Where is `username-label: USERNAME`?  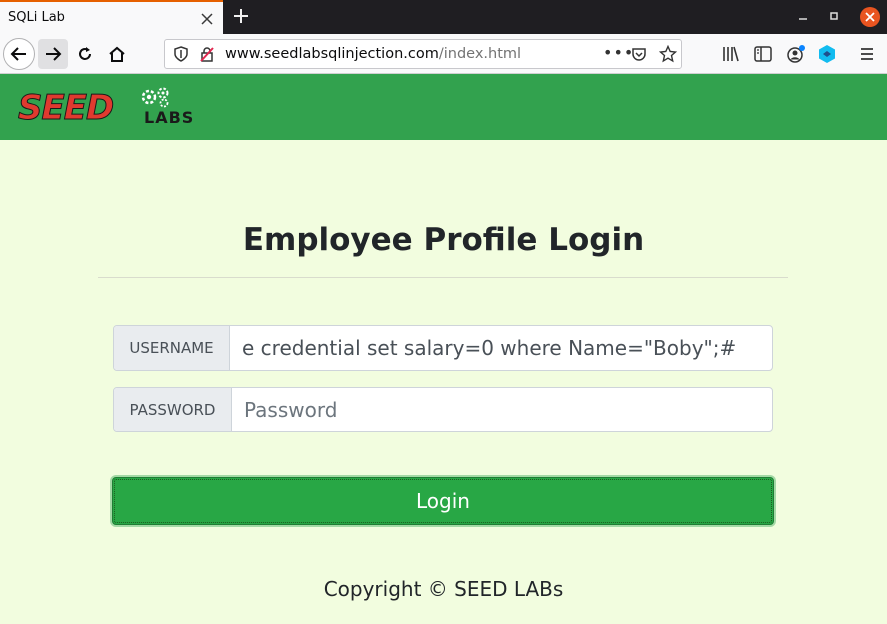
username-label: USERNAME is located at coordinates (172, 348).